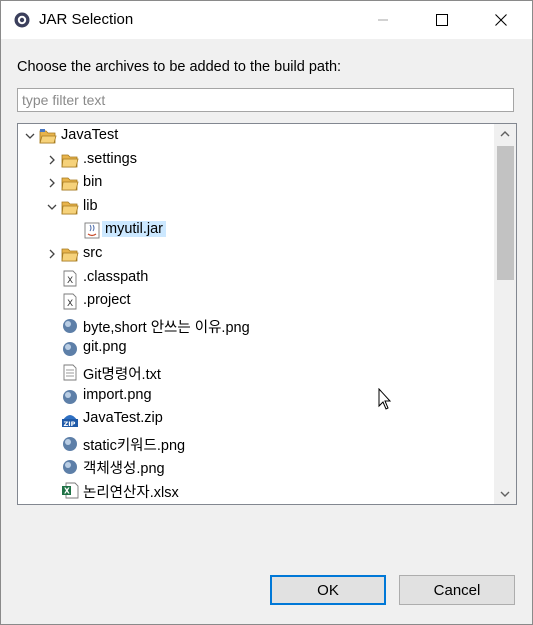  I want to click on scroll-down-button, so click(505, 494).